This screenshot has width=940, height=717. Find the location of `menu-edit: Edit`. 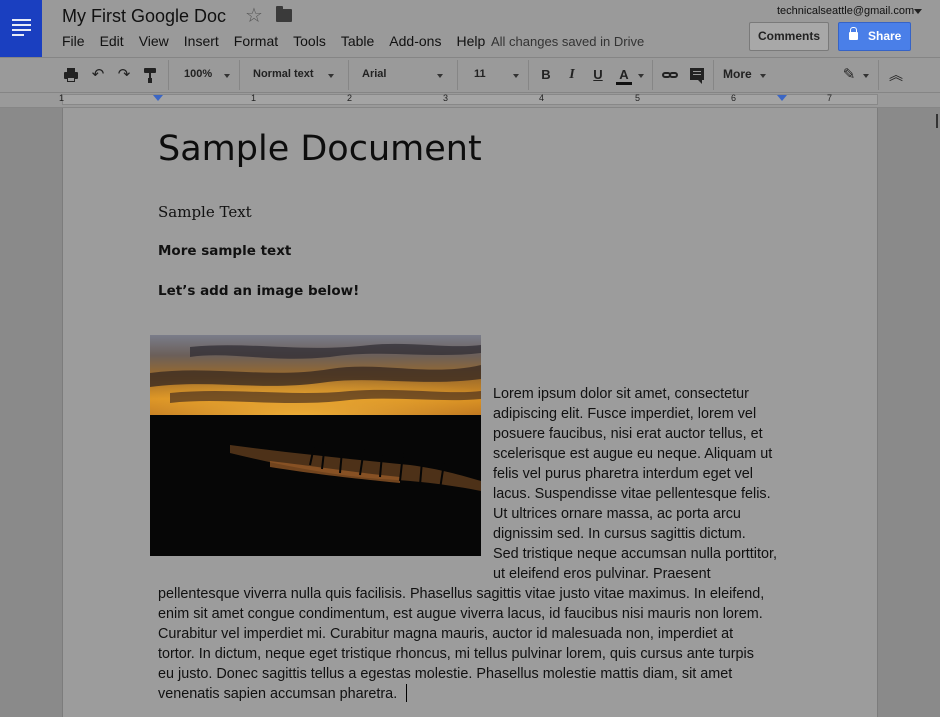

menu-edit: Edit is located at coordinates (112, 41).